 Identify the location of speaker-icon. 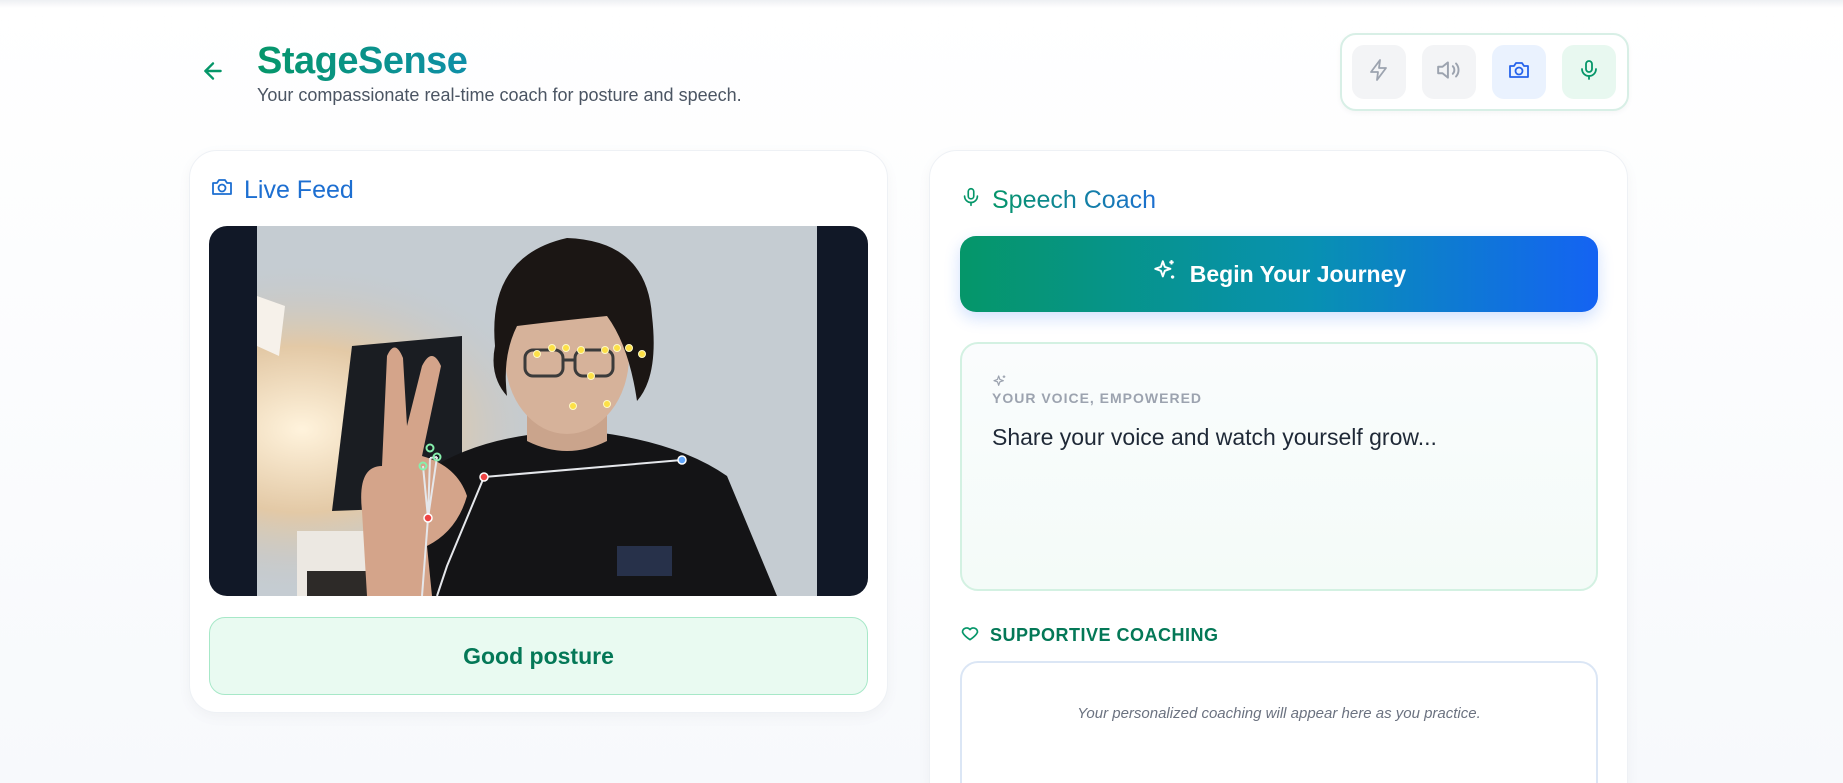
(1449, 72).